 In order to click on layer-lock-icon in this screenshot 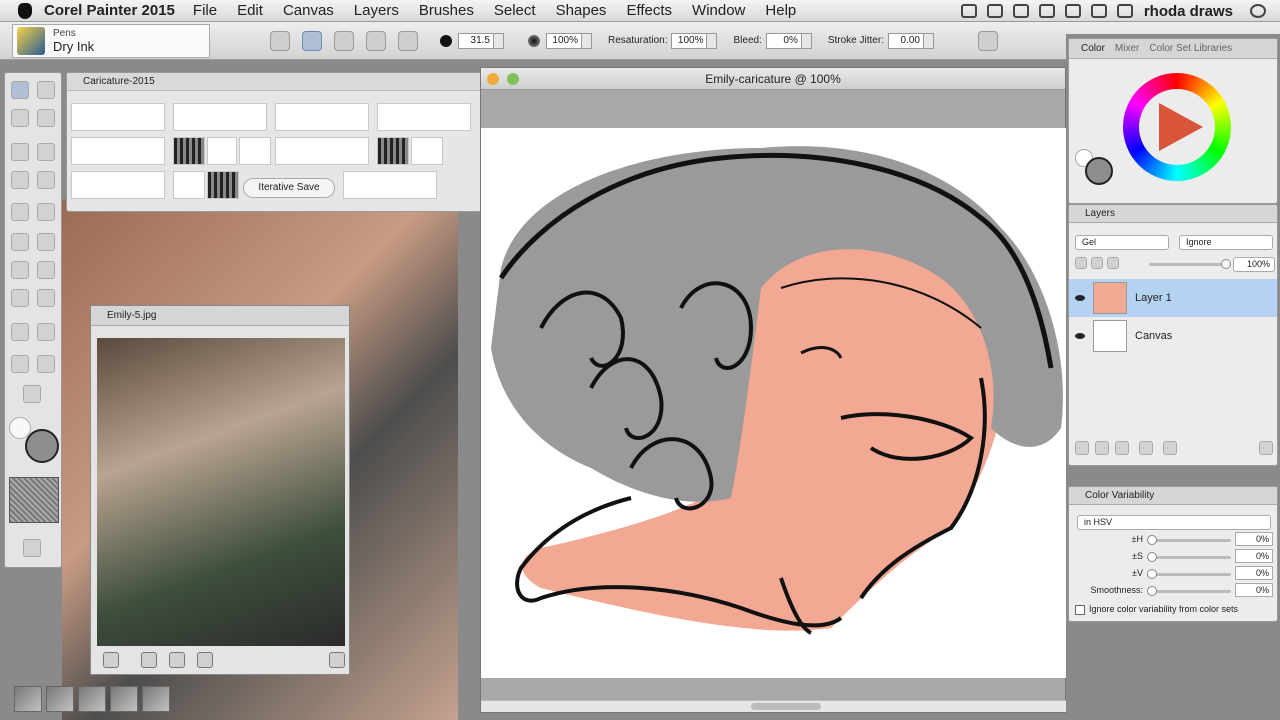, I will do `click(1081, 263)`.